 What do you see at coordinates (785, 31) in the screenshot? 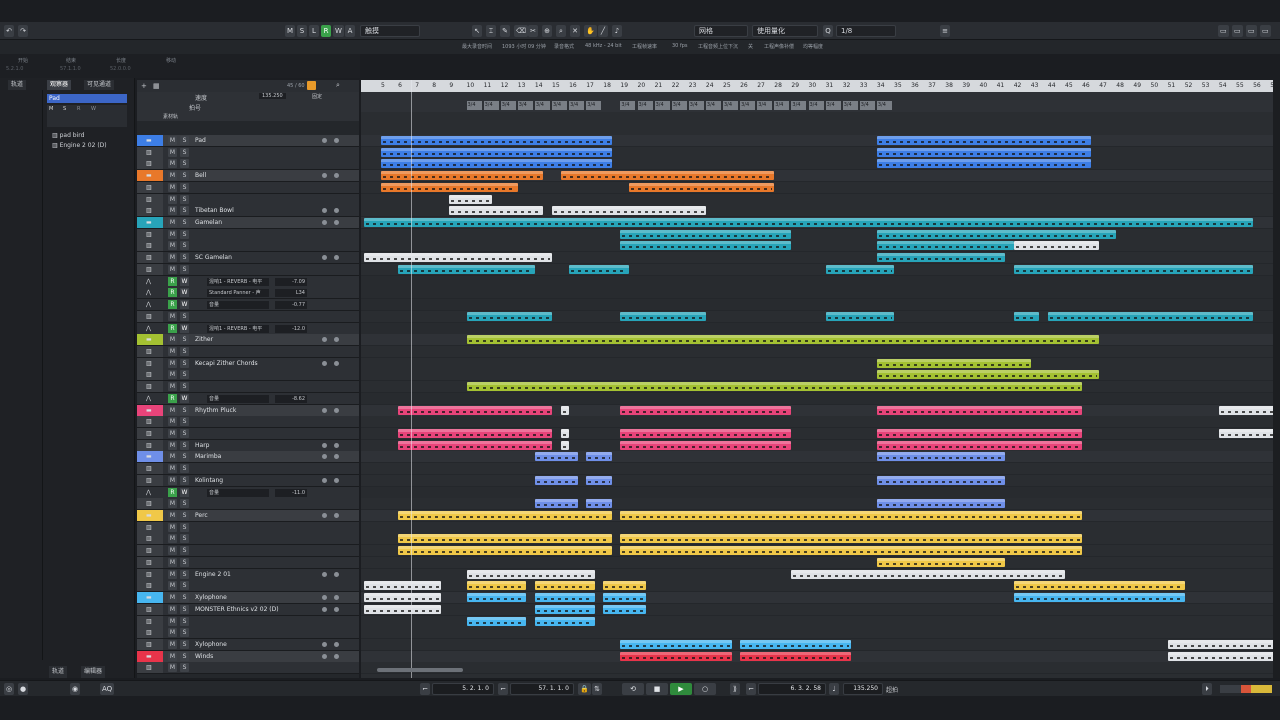
I see `quantize-type-select: 使用量化` at bounding box center [785, 31].